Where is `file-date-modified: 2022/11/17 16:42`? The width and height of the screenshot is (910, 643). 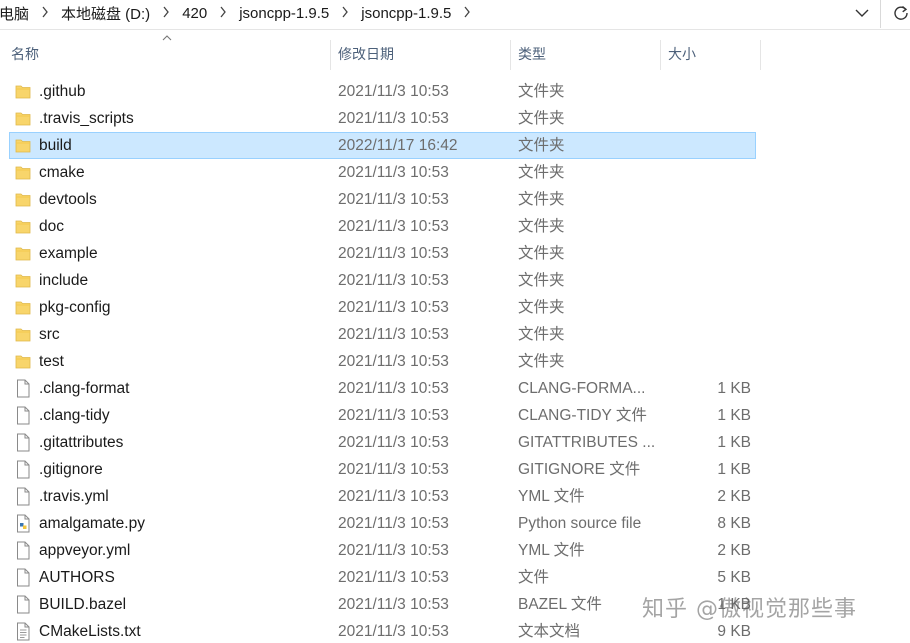 file-date-modified: 2022/11/17 16:42 is located at coordinates (398, 145).